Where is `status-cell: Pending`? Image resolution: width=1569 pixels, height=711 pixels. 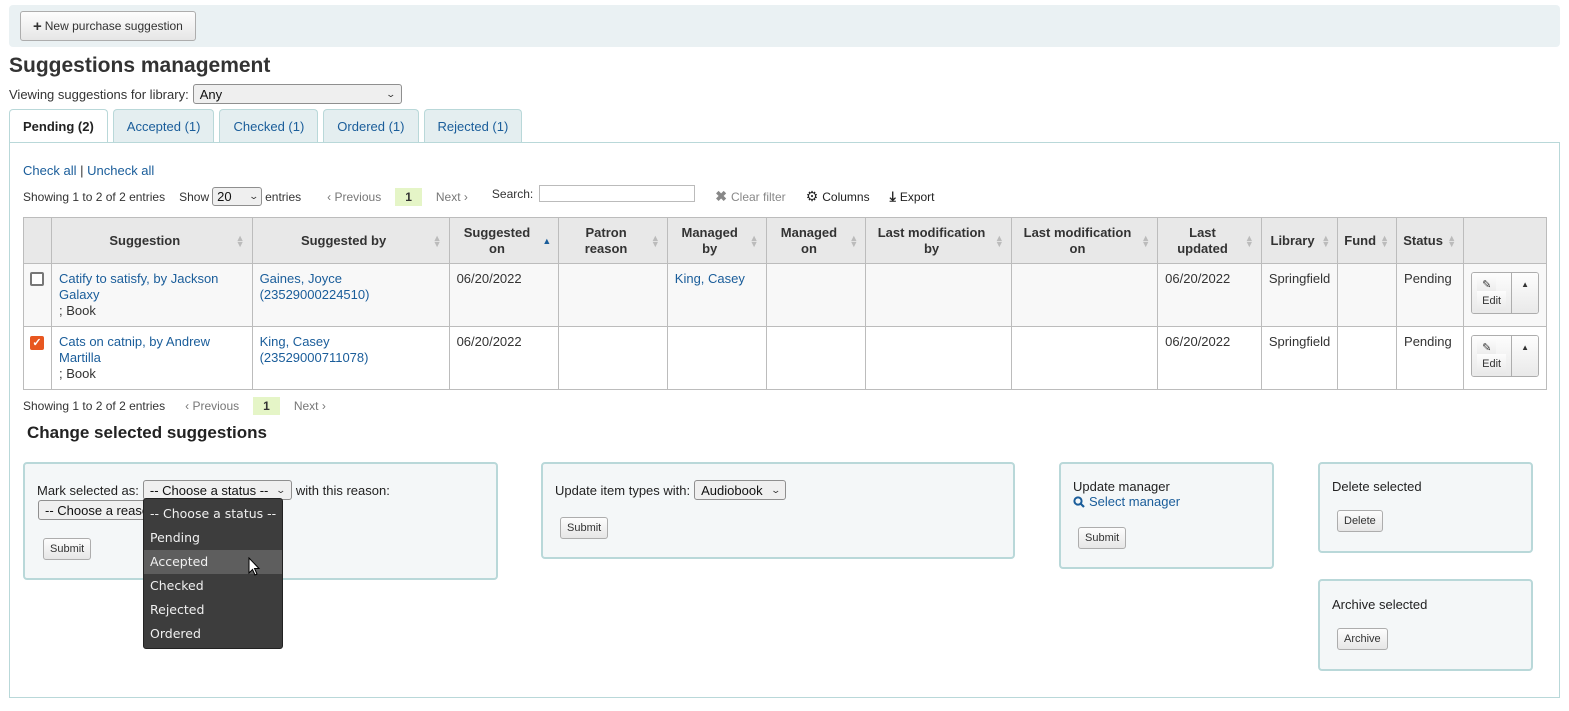 status-cell: Pending is located at coordinates (1430, 295).